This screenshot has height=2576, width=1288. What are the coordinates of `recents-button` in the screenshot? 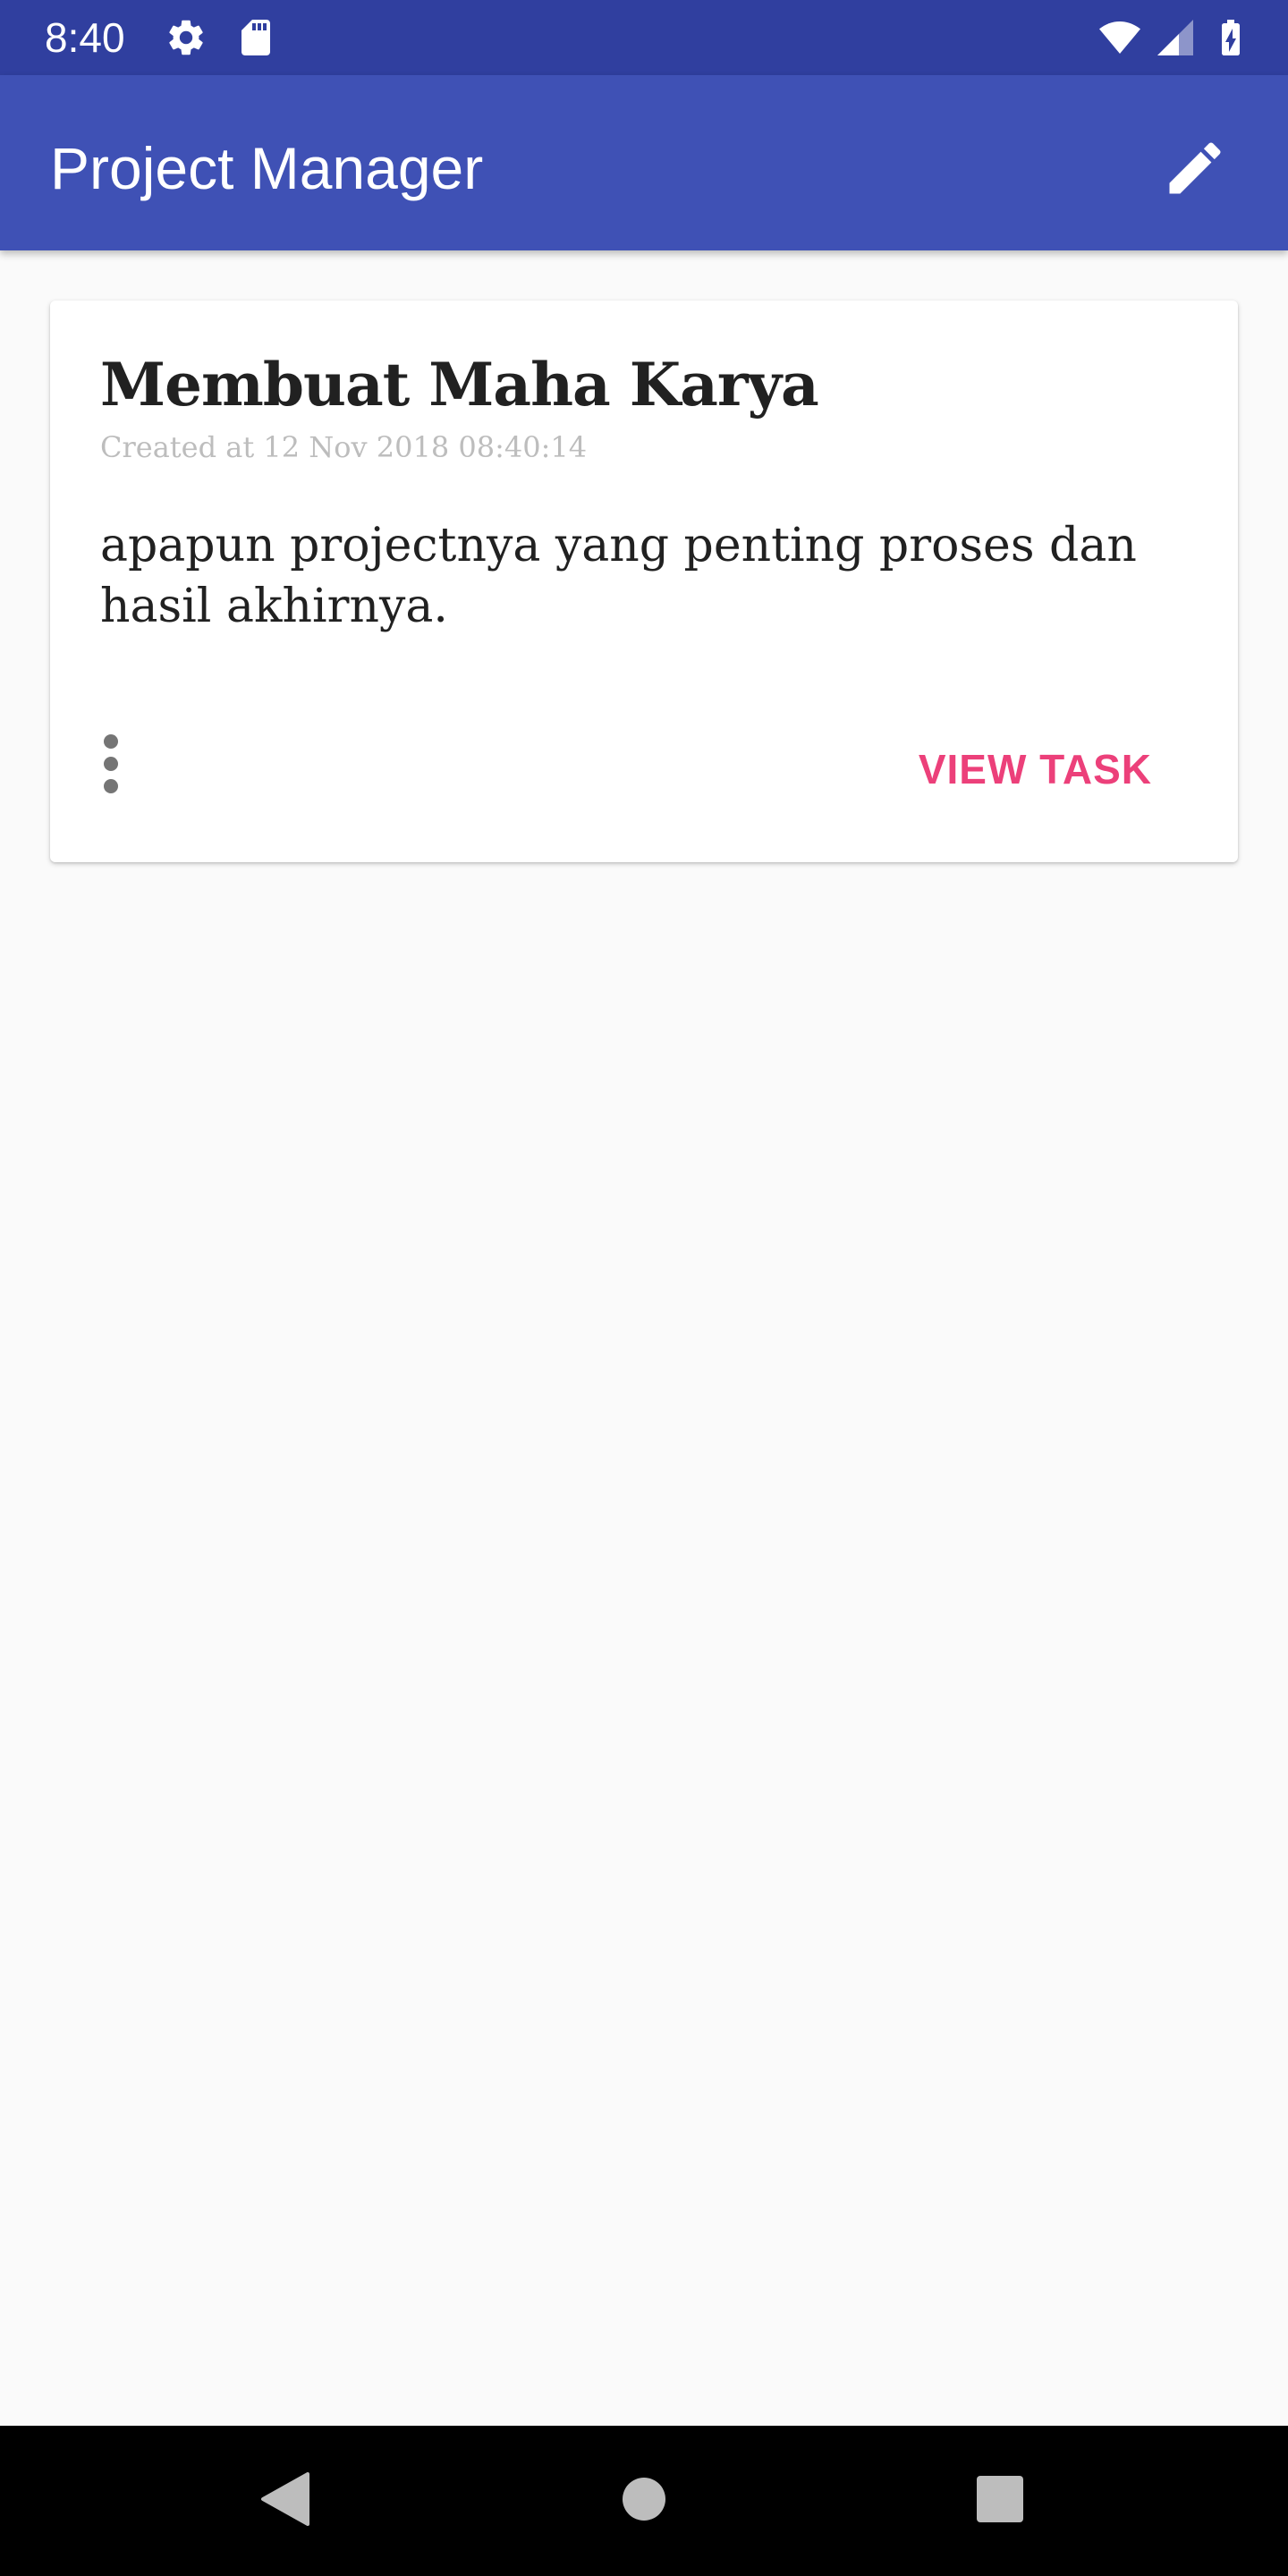 It's located at (1000, 2501).